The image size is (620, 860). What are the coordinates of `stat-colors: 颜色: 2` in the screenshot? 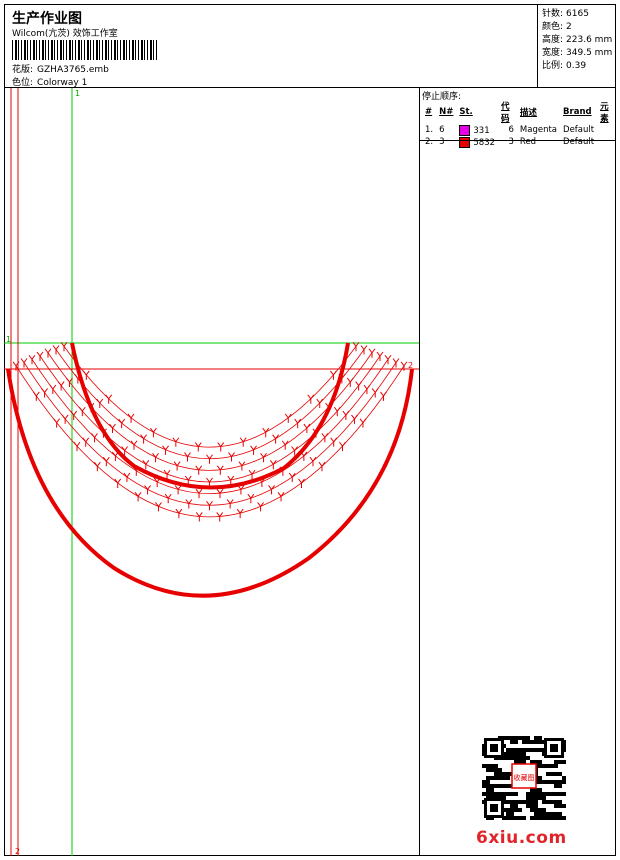 It's located at (557, 25).